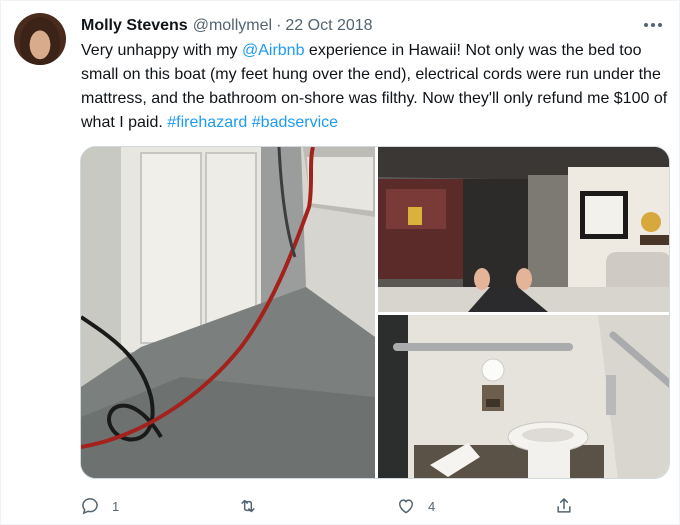 The width and height of the screenshot is (680, 525). I want to click on more-options-button, so click(653, 25).